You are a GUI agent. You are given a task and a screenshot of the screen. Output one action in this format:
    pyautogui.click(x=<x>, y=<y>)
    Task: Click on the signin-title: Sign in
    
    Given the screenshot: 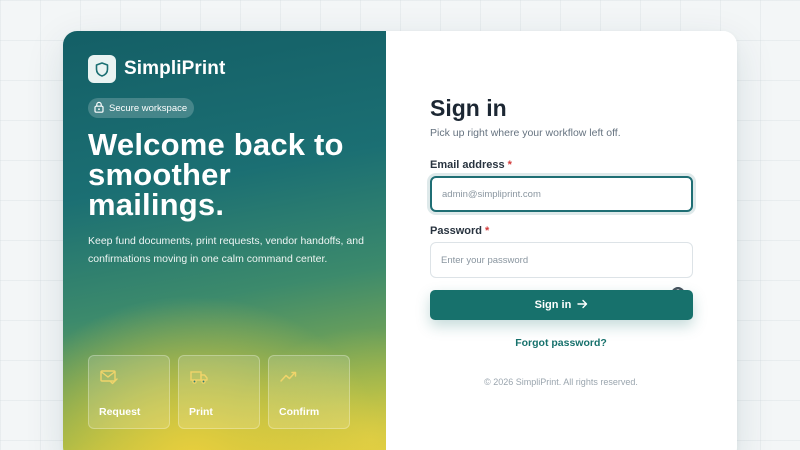 What is the action you would take?
    pyautogui.click(x=468, y=108)
    